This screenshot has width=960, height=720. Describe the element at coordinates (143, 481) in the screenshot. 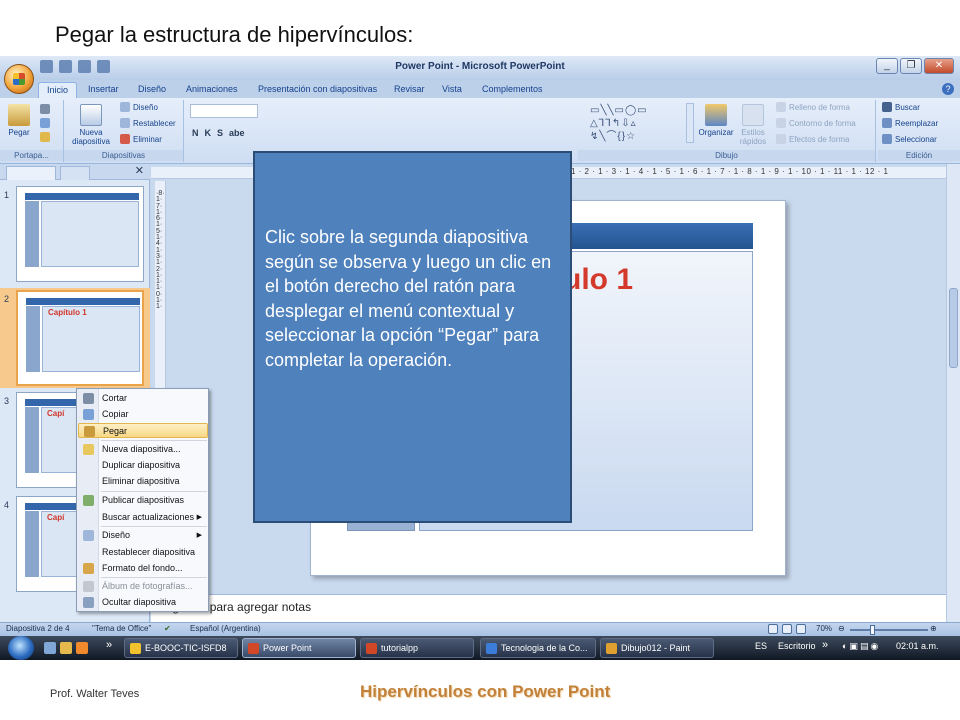

I see `menu-item-eliminar: Eliminar diapositiva` at that location.